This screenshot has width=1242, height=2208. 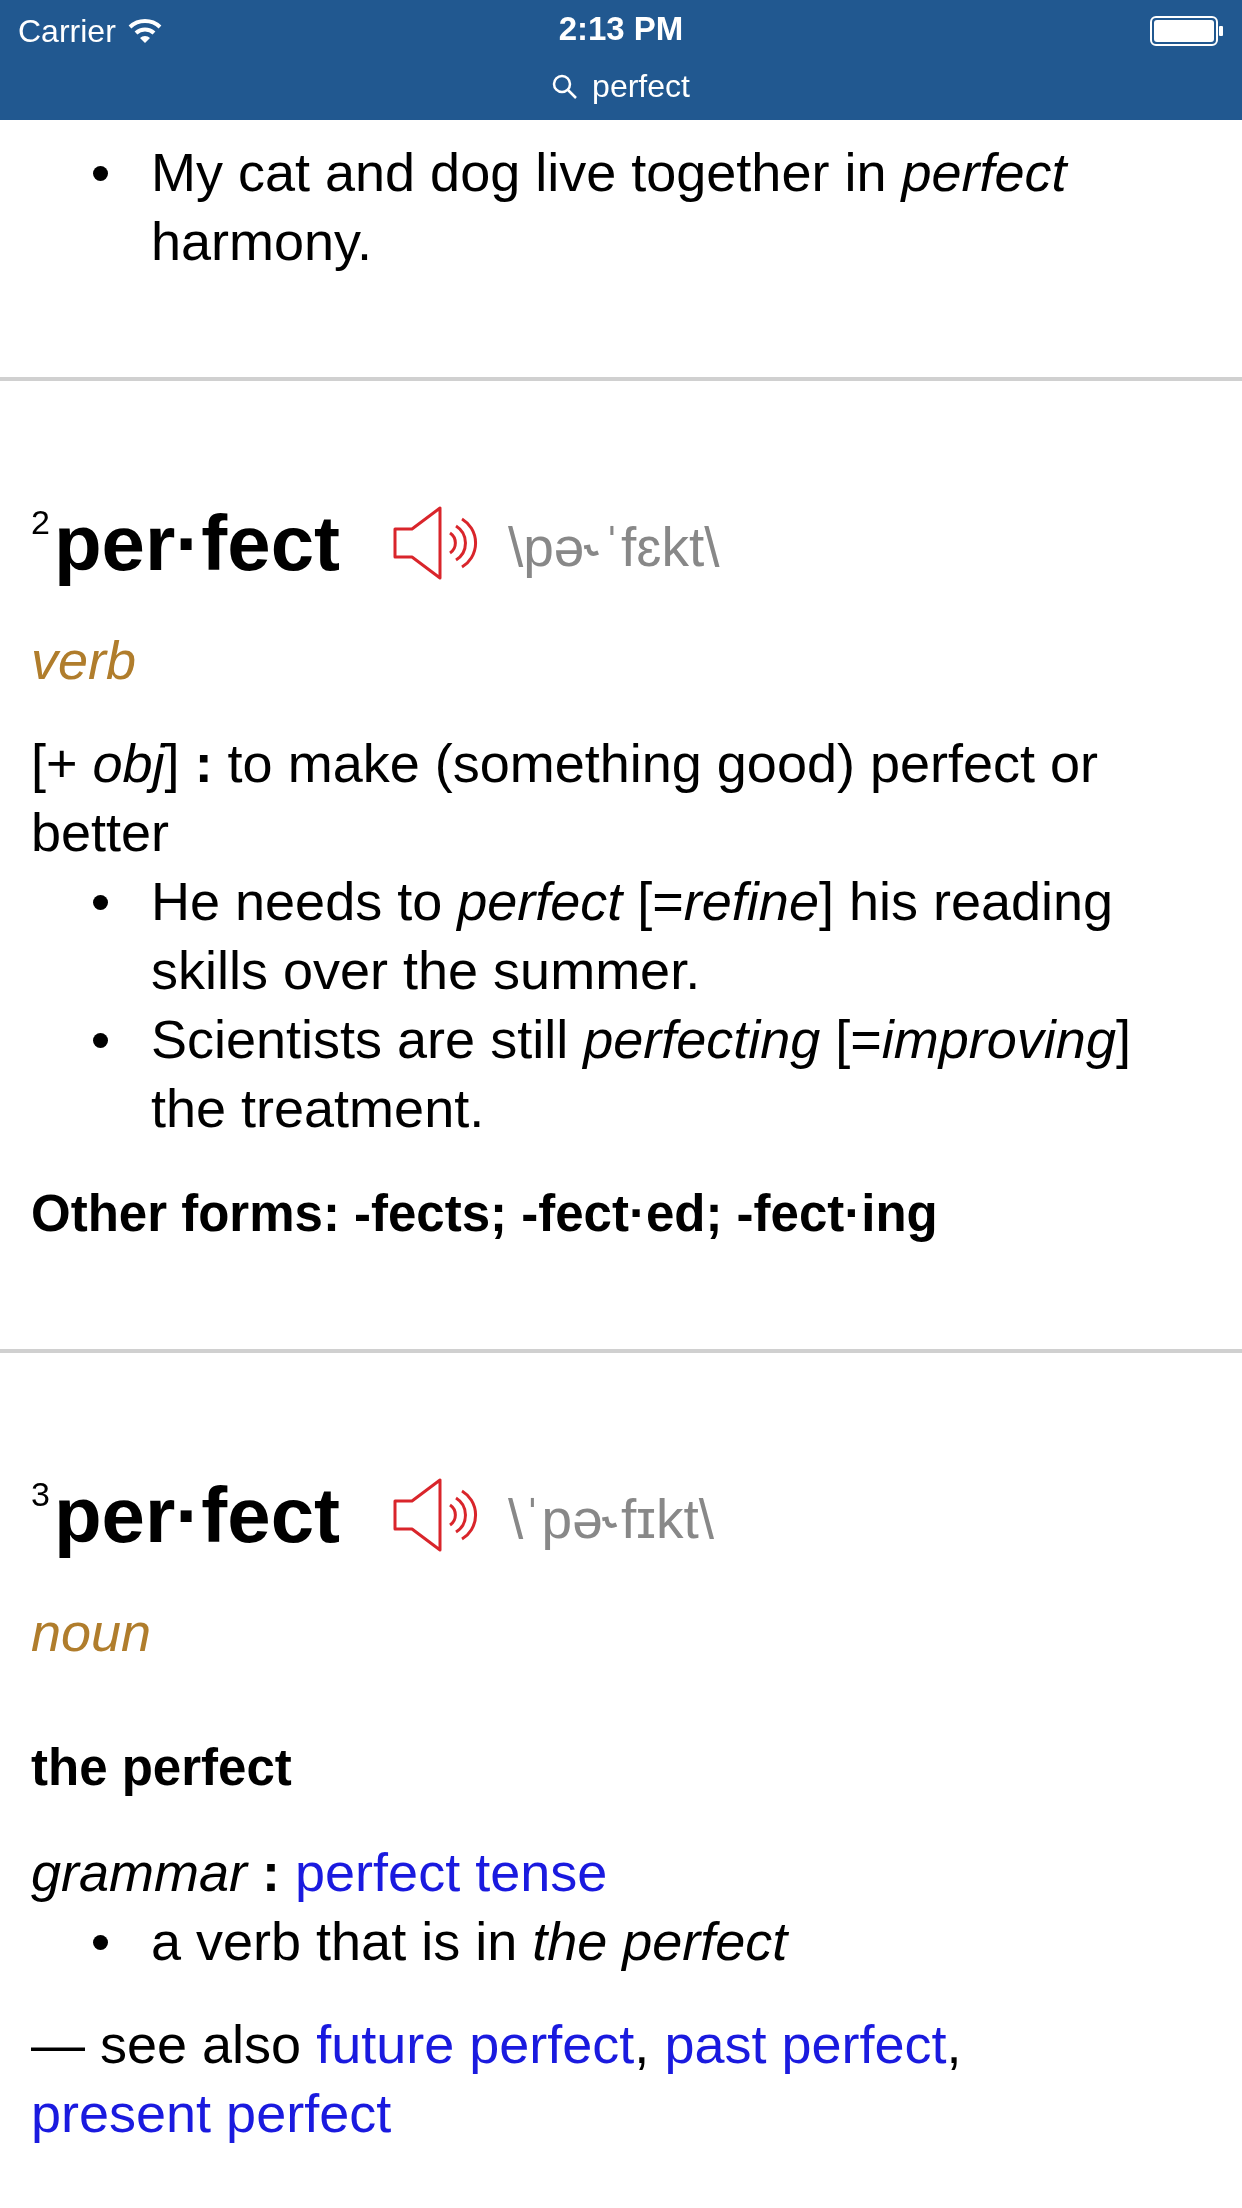 I want to click on cross-reference-link: future perfect, so click(x=475, y=2044).